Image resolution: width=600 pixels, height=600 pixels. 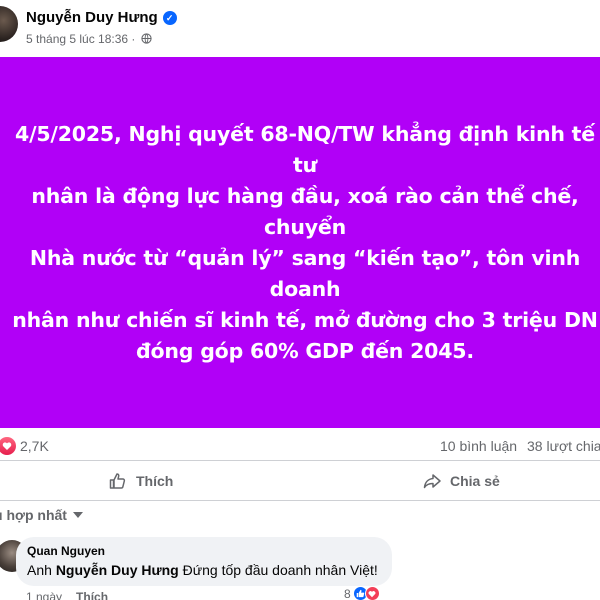 I want to click on caret-down-icon, so click(x=77, y=515).